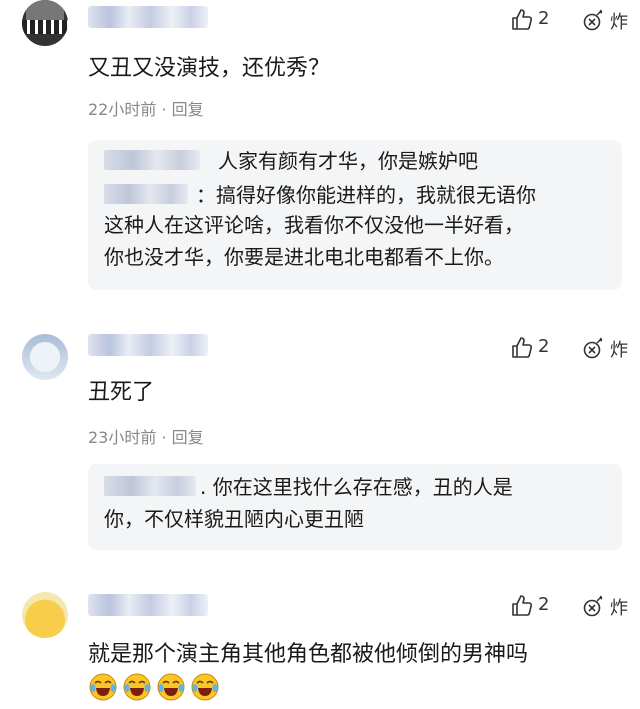  I want to click on comment-meta: 22小时前 · 回复, so click(146, 108).